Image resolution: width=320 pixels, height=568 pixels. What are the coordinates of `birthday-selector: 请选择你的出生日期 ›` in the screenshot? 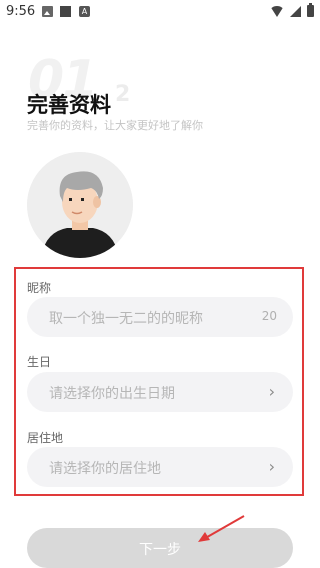 It's located at (160, 392).